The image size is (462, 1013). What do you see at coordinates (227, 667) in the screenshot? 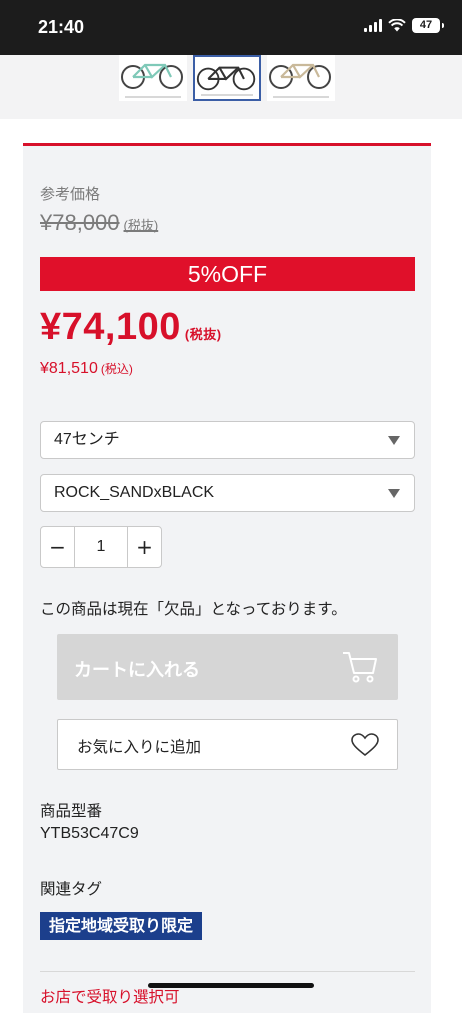
I see `add-to-cart-button: カートに入れる` at bounding box center [227, 667].